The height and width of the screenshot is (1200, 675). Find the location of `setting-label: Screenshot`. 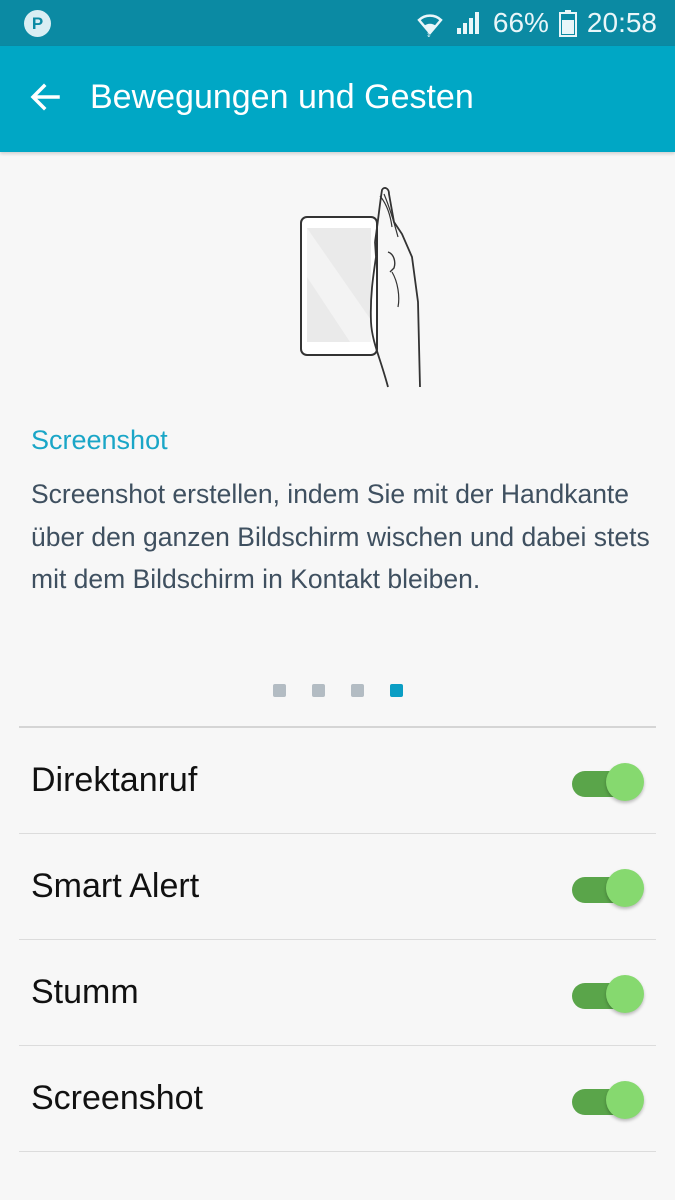

setting-label: Screenshot is located at coordinates (117, 1098).